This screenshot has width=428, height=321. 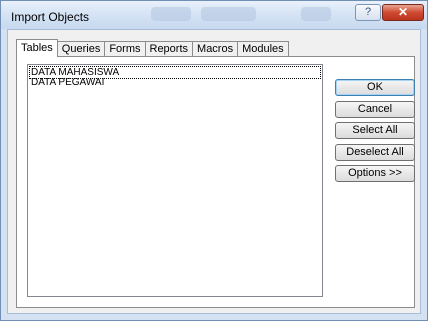 I want to click on help-button: ?, so click(x=368, y=12).